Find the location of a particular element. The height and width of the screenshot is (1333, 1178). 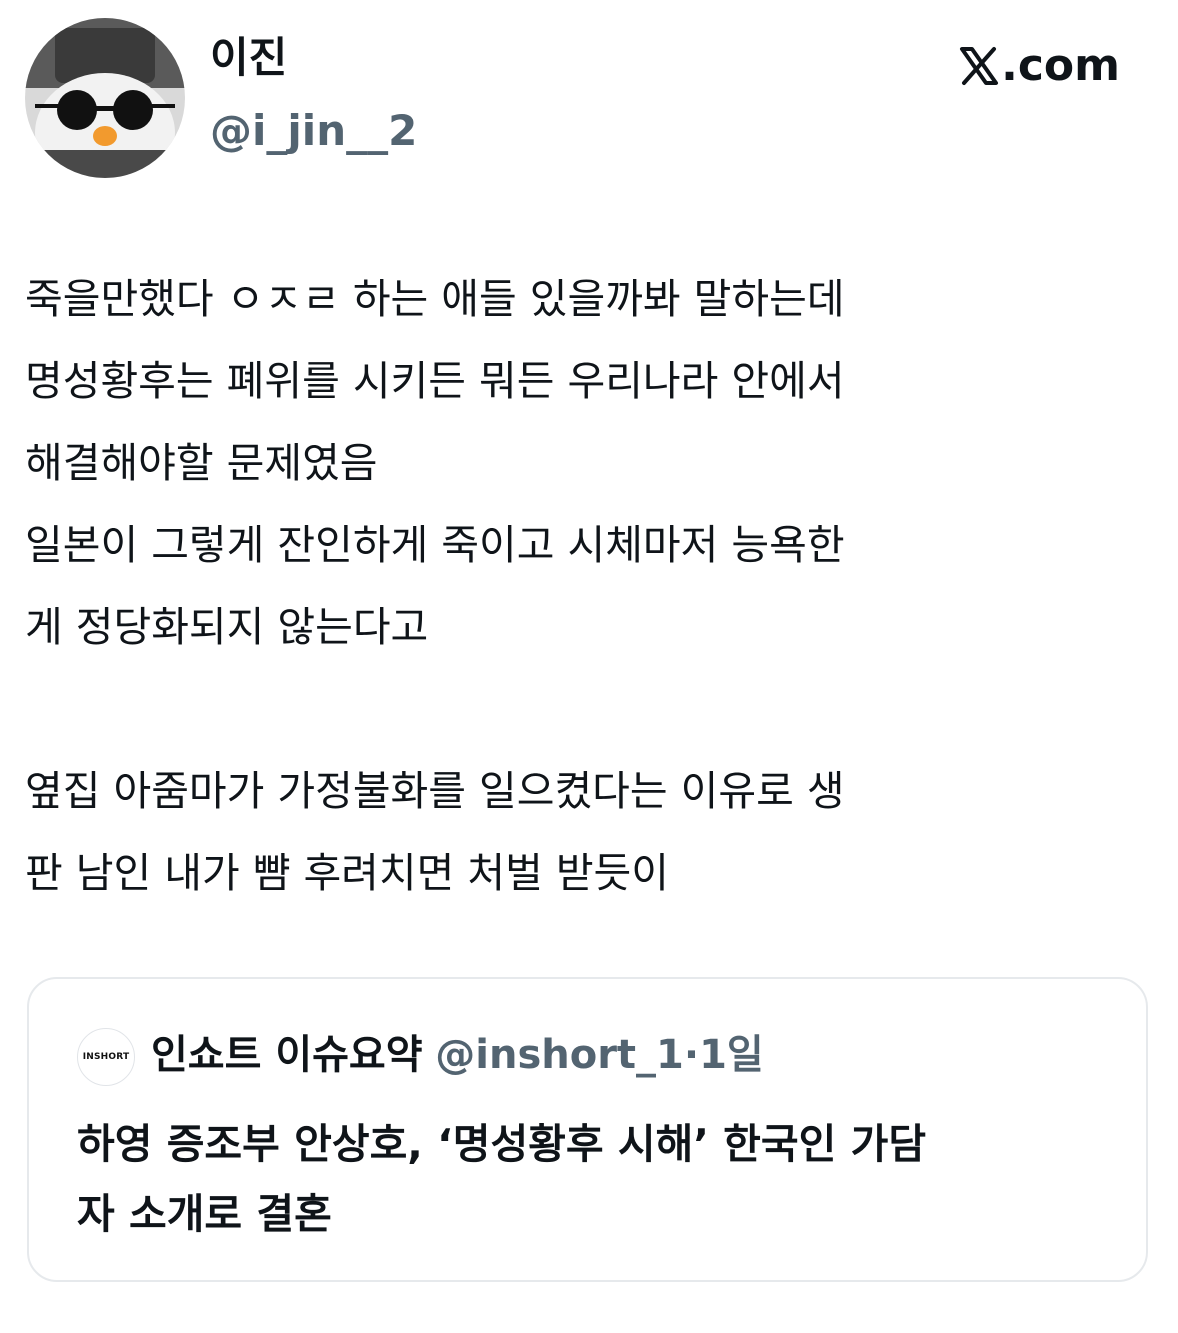

tweet-line: 일본이 그렇게 잔인하게 죽이고 시체마저 능욕한 is located at coordinates (435, 545).